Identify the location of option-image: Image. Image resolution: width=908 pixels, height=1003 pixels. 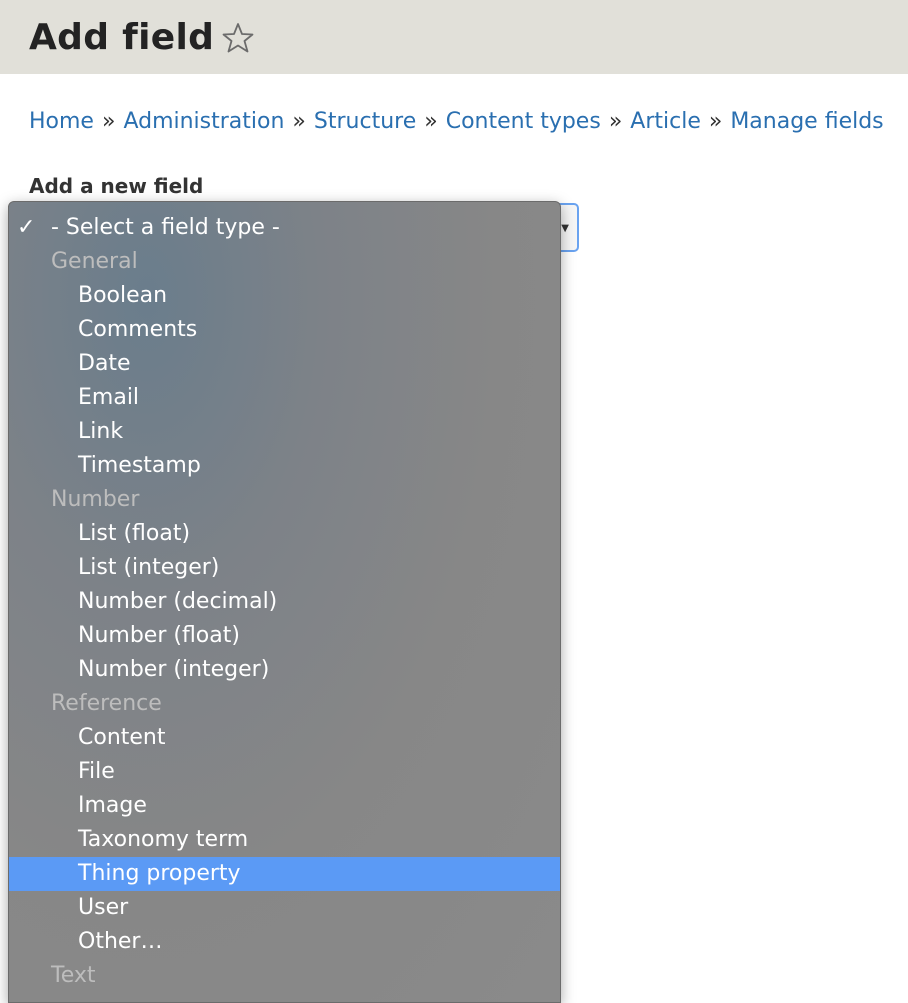
(284, 806).